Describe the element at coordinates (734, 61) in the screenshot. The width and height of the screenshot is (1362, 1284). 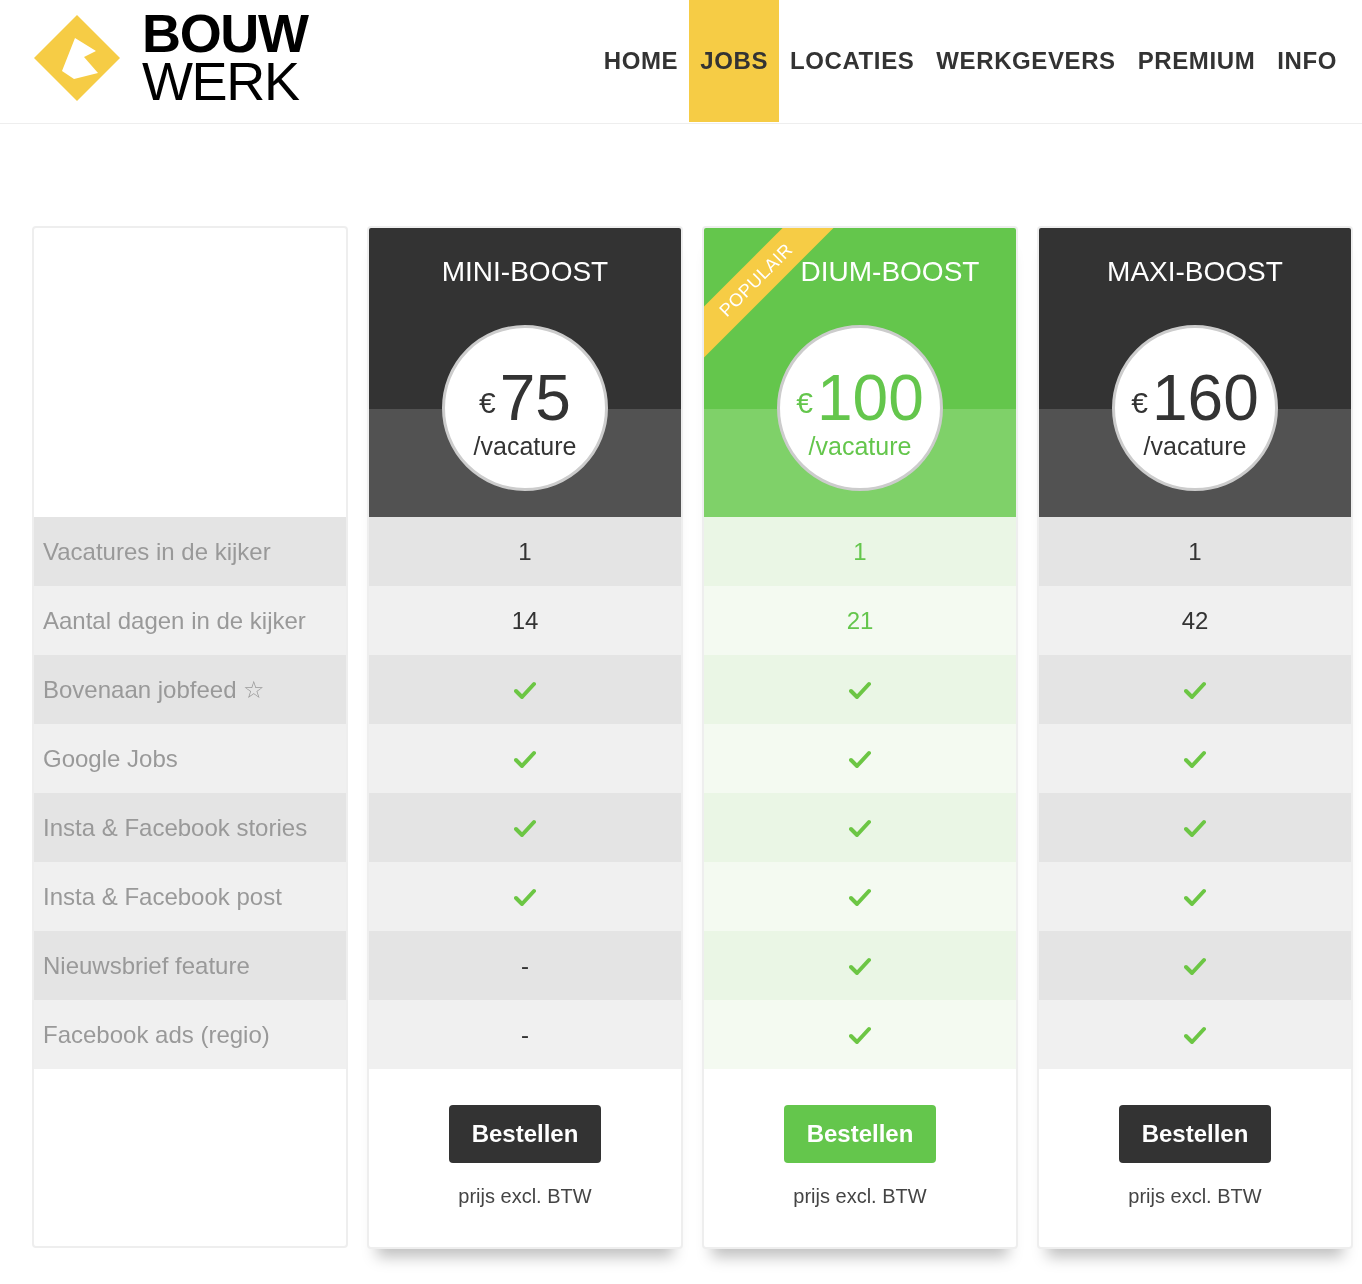
I see `nav-link: JOBS` at that location.